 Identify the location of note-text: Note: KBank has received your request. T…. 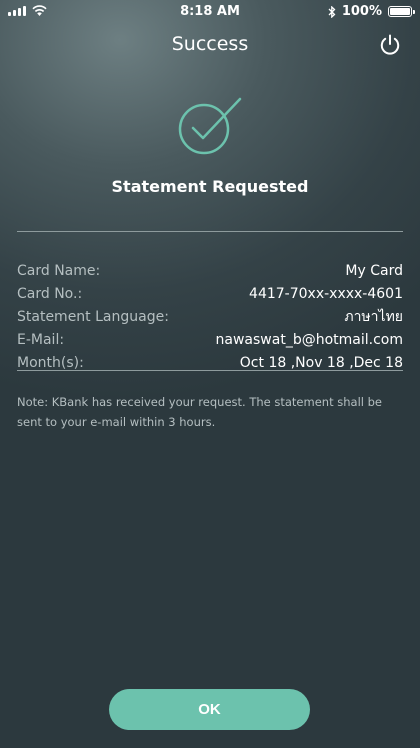
(199, 412).